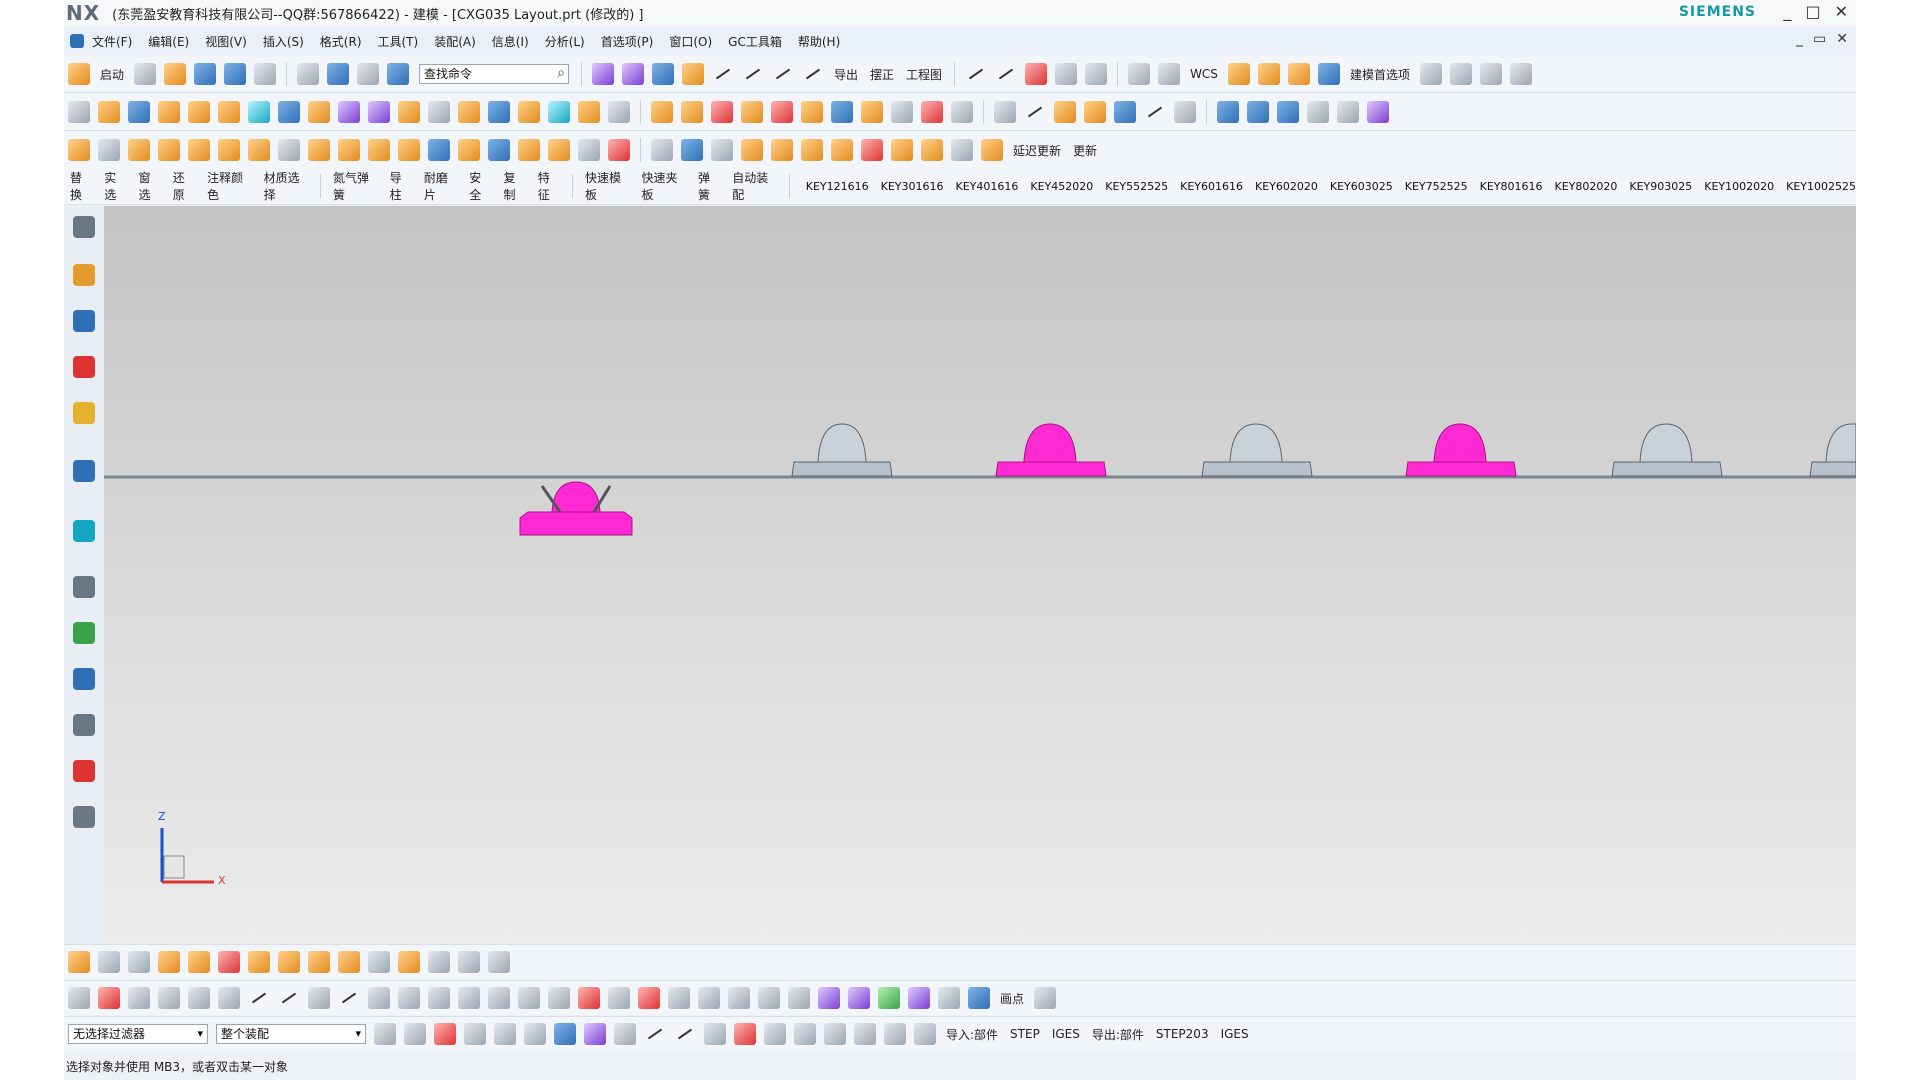 The height and width of the screenshot is (1080, 1920). Describe the element at coordinates (455, 41) in the screenshot. I see `menu-assembly: 装配(A)` at that location.